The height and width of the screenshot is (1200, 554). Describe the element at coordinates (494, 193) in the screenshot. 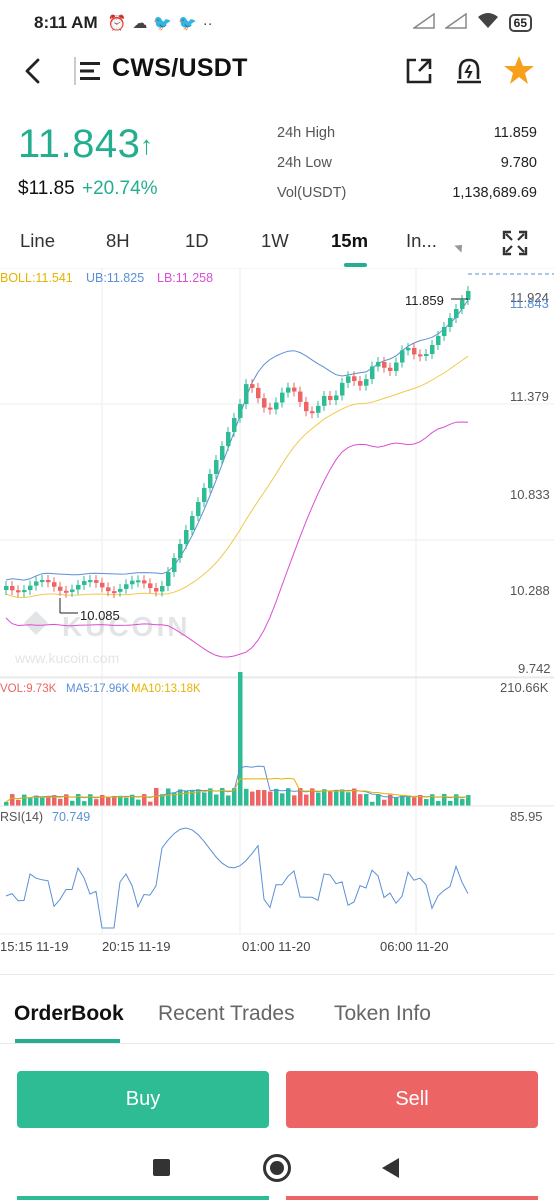

I see `stat-value-volume: 1,138,689.69` at that location.